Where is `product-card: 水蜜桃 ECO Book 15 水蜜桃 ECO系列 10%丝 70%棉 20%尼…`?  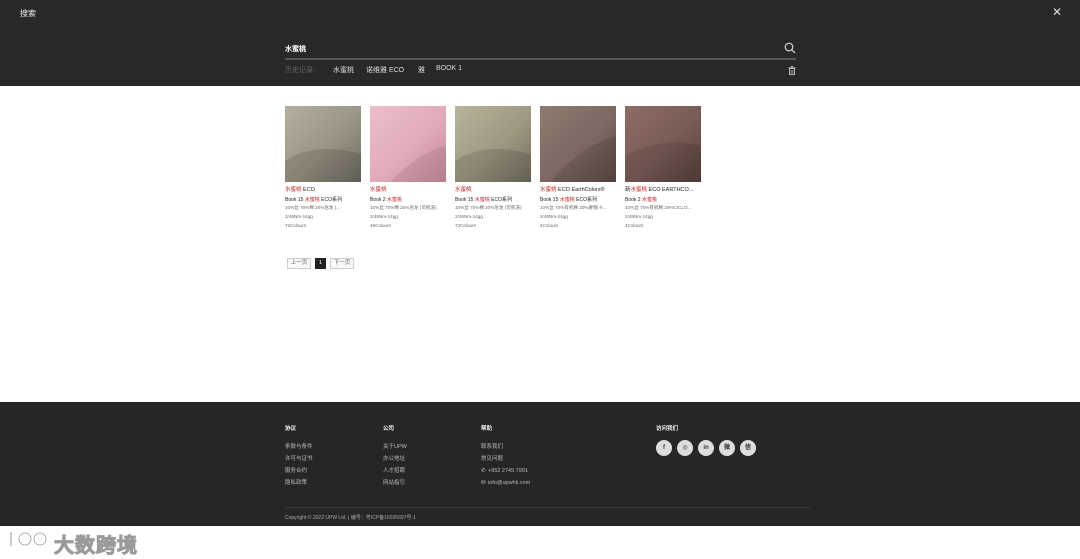 product-card: 水蜜桃 ECO Book 15 水蜜桃 ECO系列 10%丝 70%棉 20%尼… is located at coordinates (323, 168).